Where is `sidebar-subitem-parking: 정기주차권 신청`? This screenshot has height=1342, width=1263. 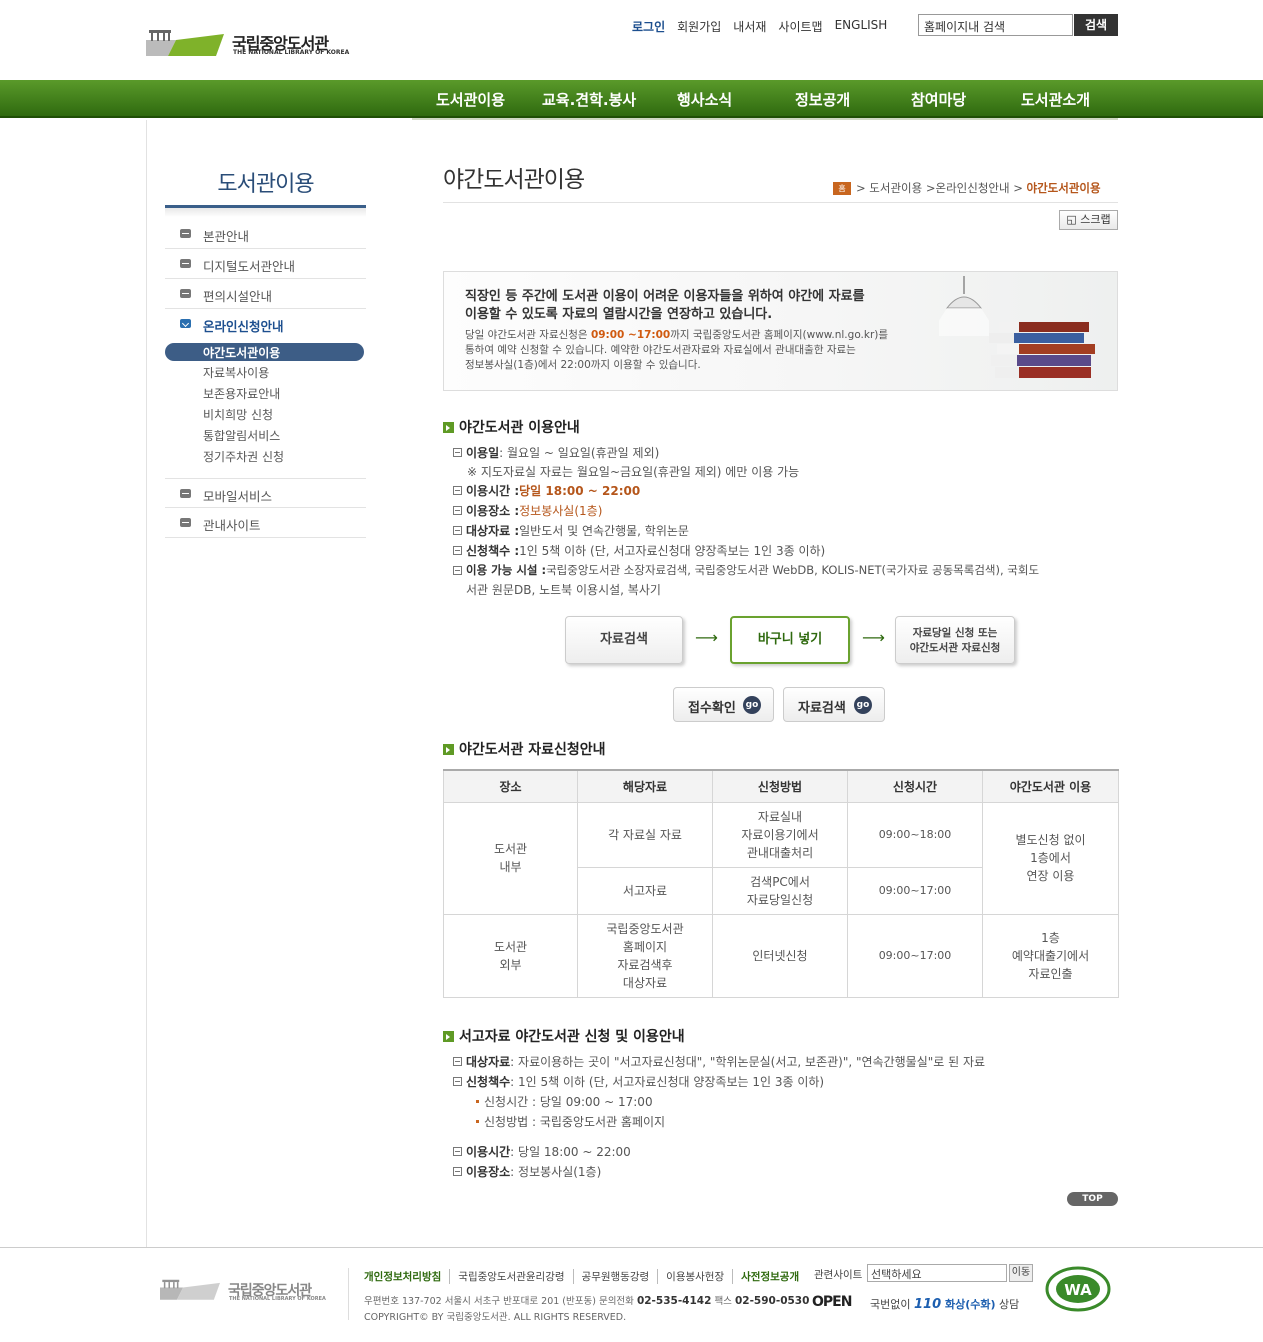
sidebar-subitem-parking: 정기주차권 신청 is located at coordinates (243, 456).